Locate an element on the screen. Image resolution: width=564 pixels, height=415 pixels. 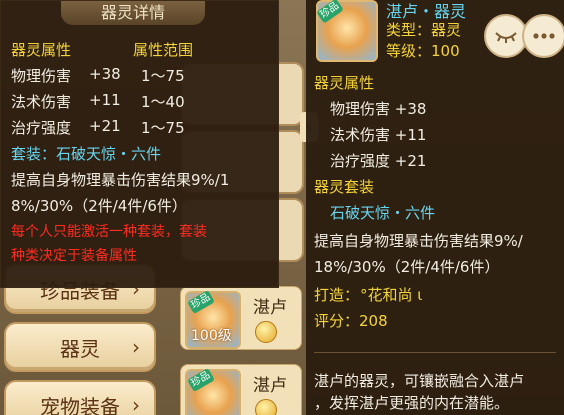
range-header: 属性范围 is located at coordinates (163, 50).